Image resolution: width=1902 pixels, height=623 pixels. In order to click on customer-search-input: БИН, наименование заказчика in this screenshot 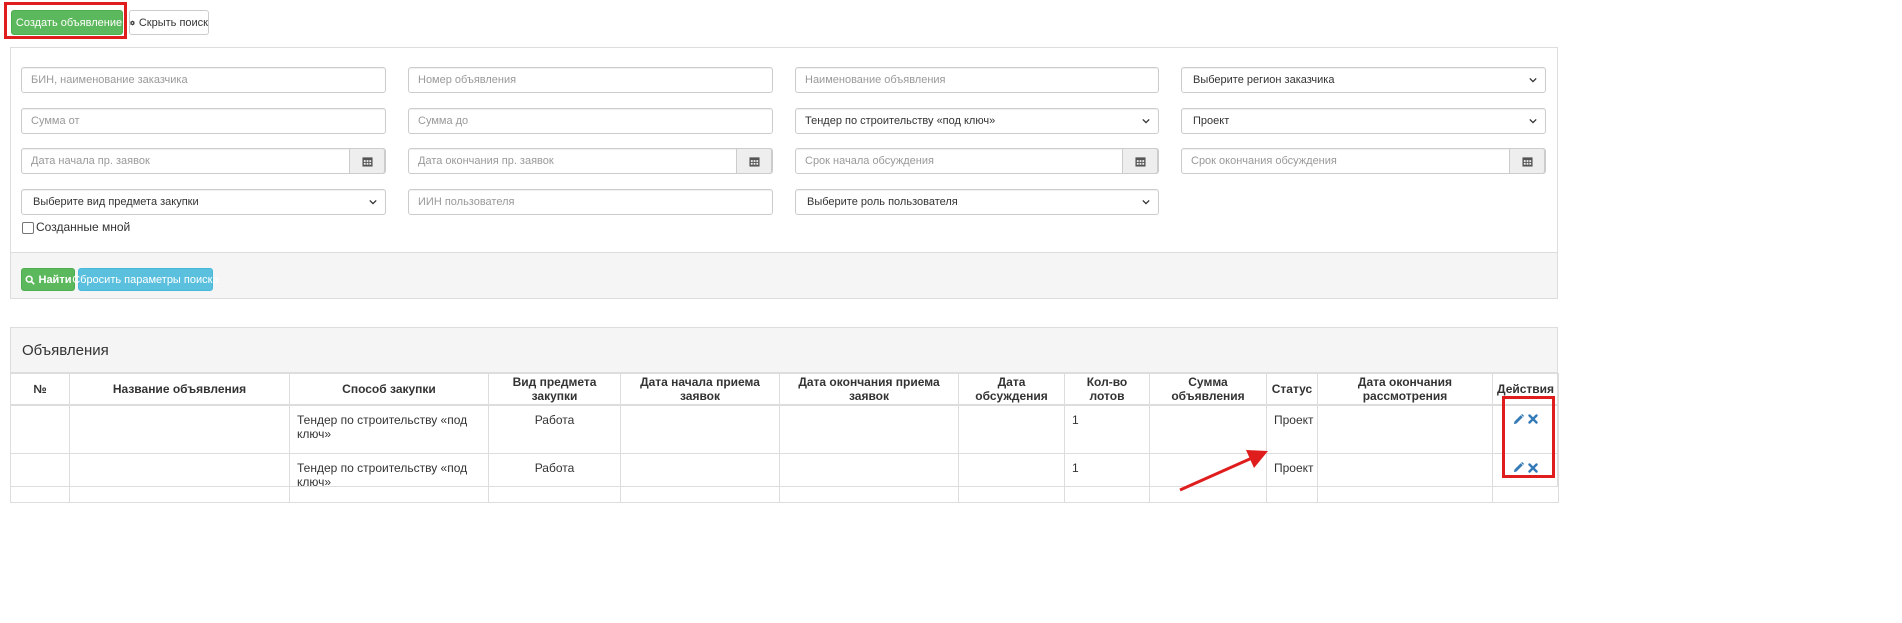, I will do `click(203, 80)`.